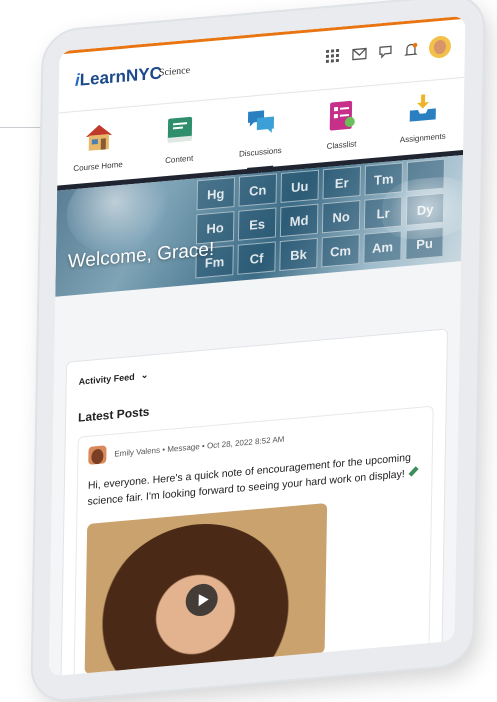 The height and width of the screenshot is (702, 497). I want to click on inbox-upload-icon, so click(423, 108).